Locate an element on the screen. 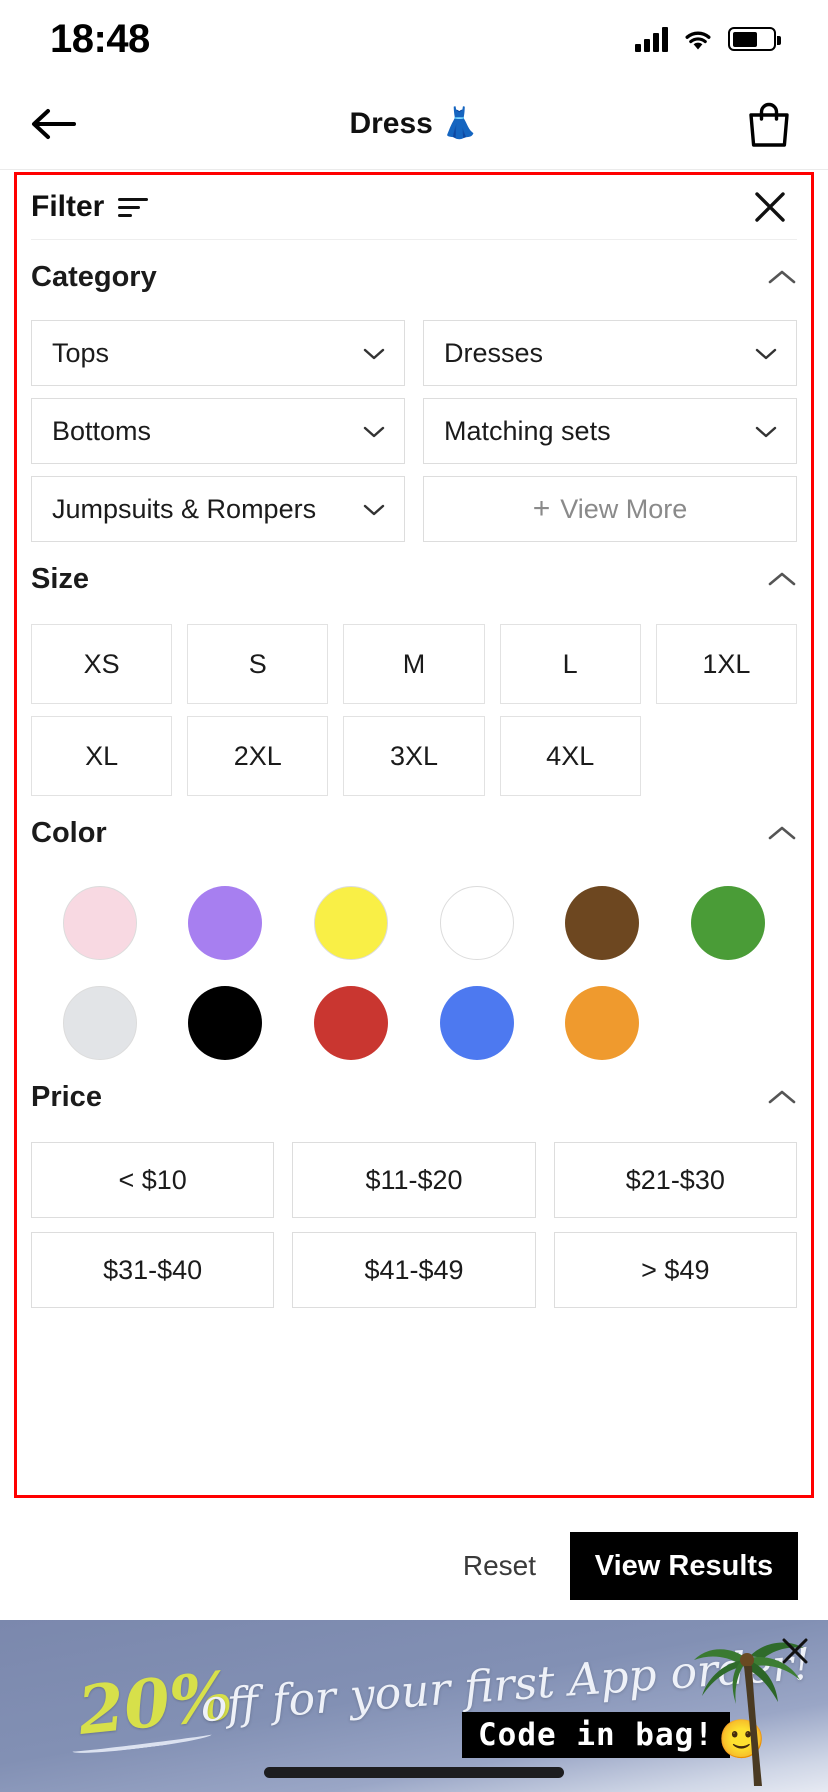  page-title: Dress 👗 is located at coordinates (414, 123).